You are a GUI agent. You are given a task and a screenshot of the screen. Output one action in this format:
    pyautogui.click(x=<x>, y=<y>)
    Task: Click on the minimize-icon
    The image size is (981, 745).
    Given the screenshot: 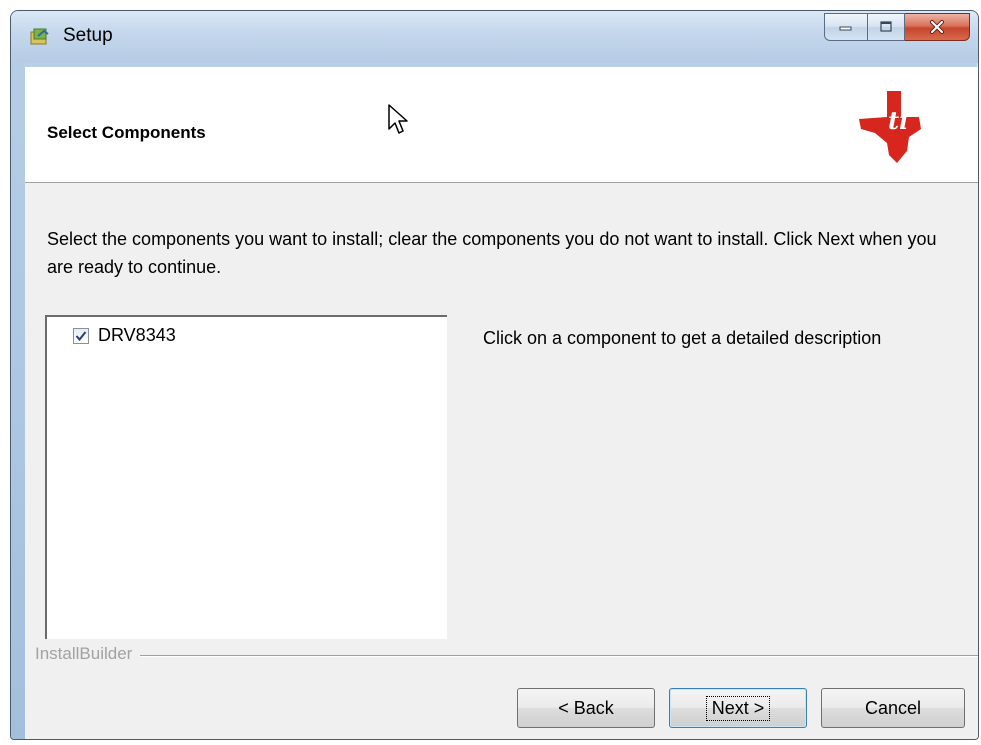 What is the action you would take?
    pyautogui.click(x=845, y=28)
    